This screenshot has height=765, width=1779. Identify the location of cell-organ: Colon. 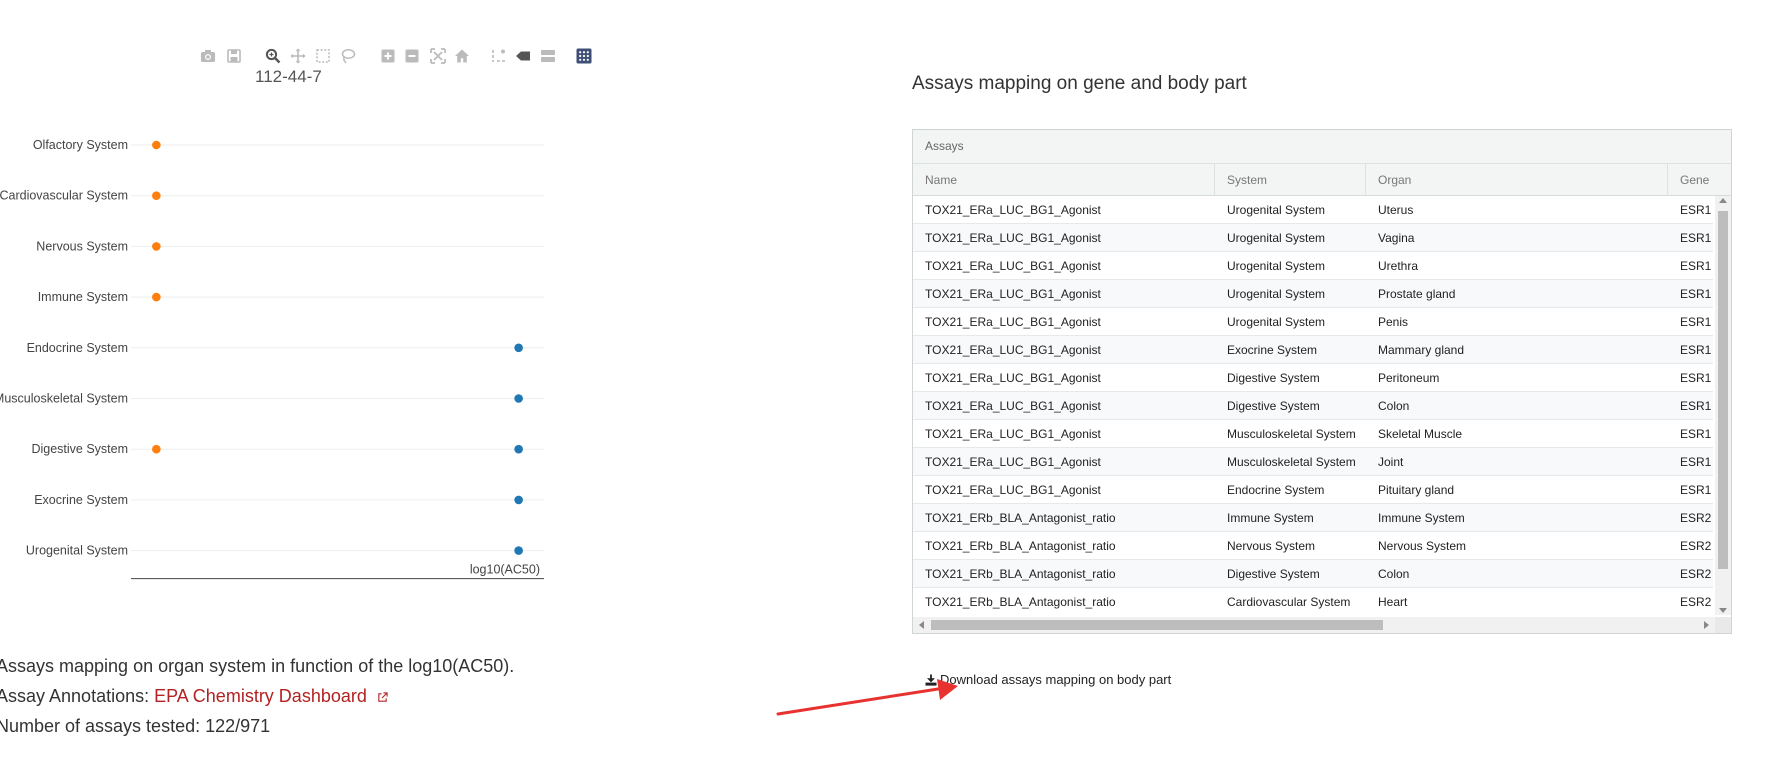
(1394, 406).